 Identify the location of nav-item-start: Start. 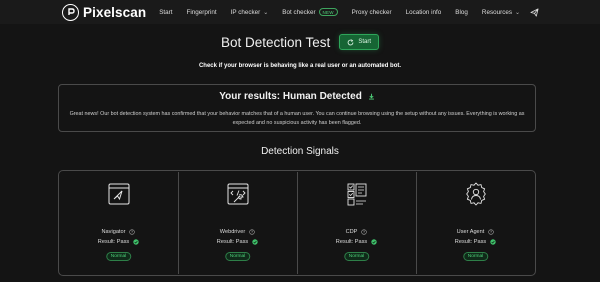
(165, 12).